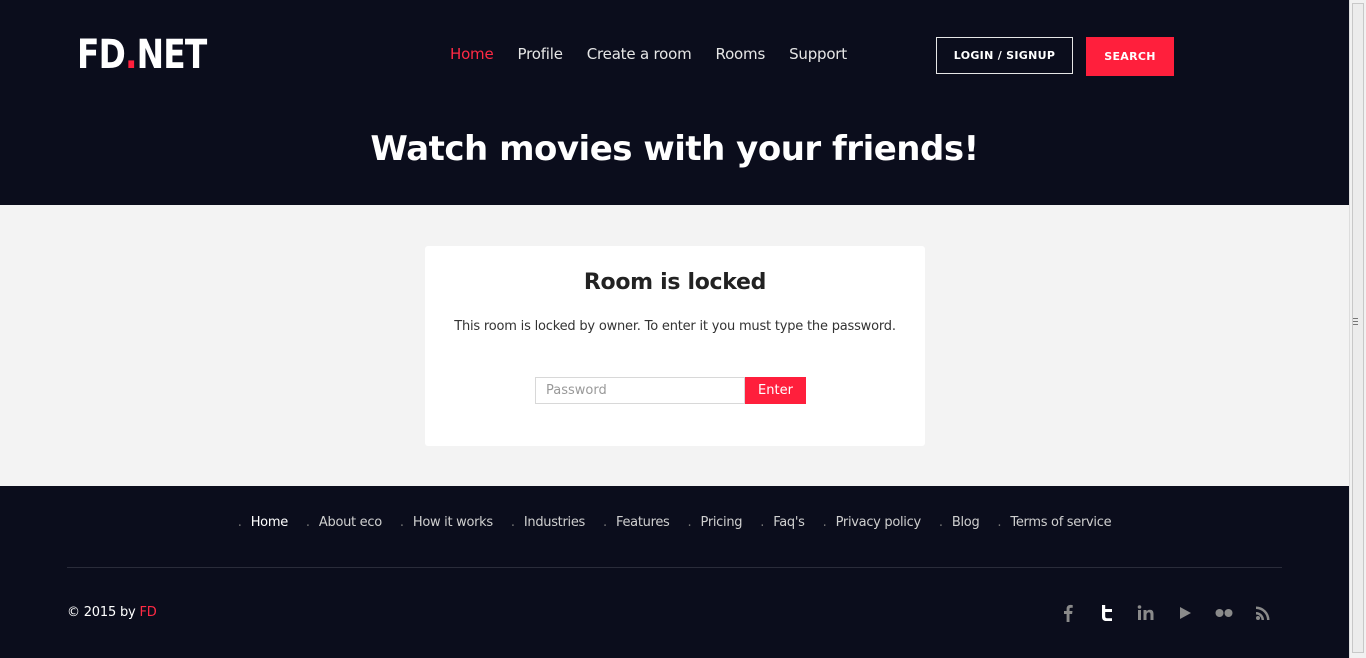 This screenshot has height=658, width=1366. Describe the element at coordinates (446, 522) in the screenshot. I see `footer-link-how-it-works: How it works` at that location.